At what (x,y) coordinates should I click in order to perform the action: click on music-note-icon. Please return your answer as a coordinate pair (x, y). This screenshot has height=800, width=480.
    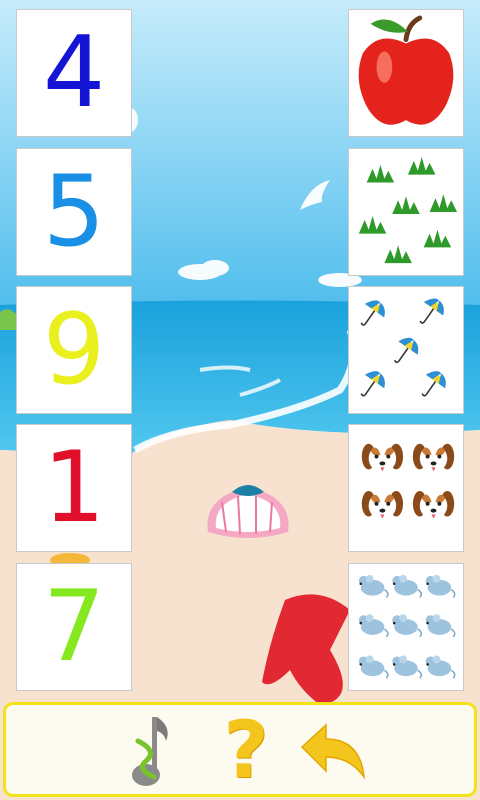
    Looking at the image, I should click on (150, 751).